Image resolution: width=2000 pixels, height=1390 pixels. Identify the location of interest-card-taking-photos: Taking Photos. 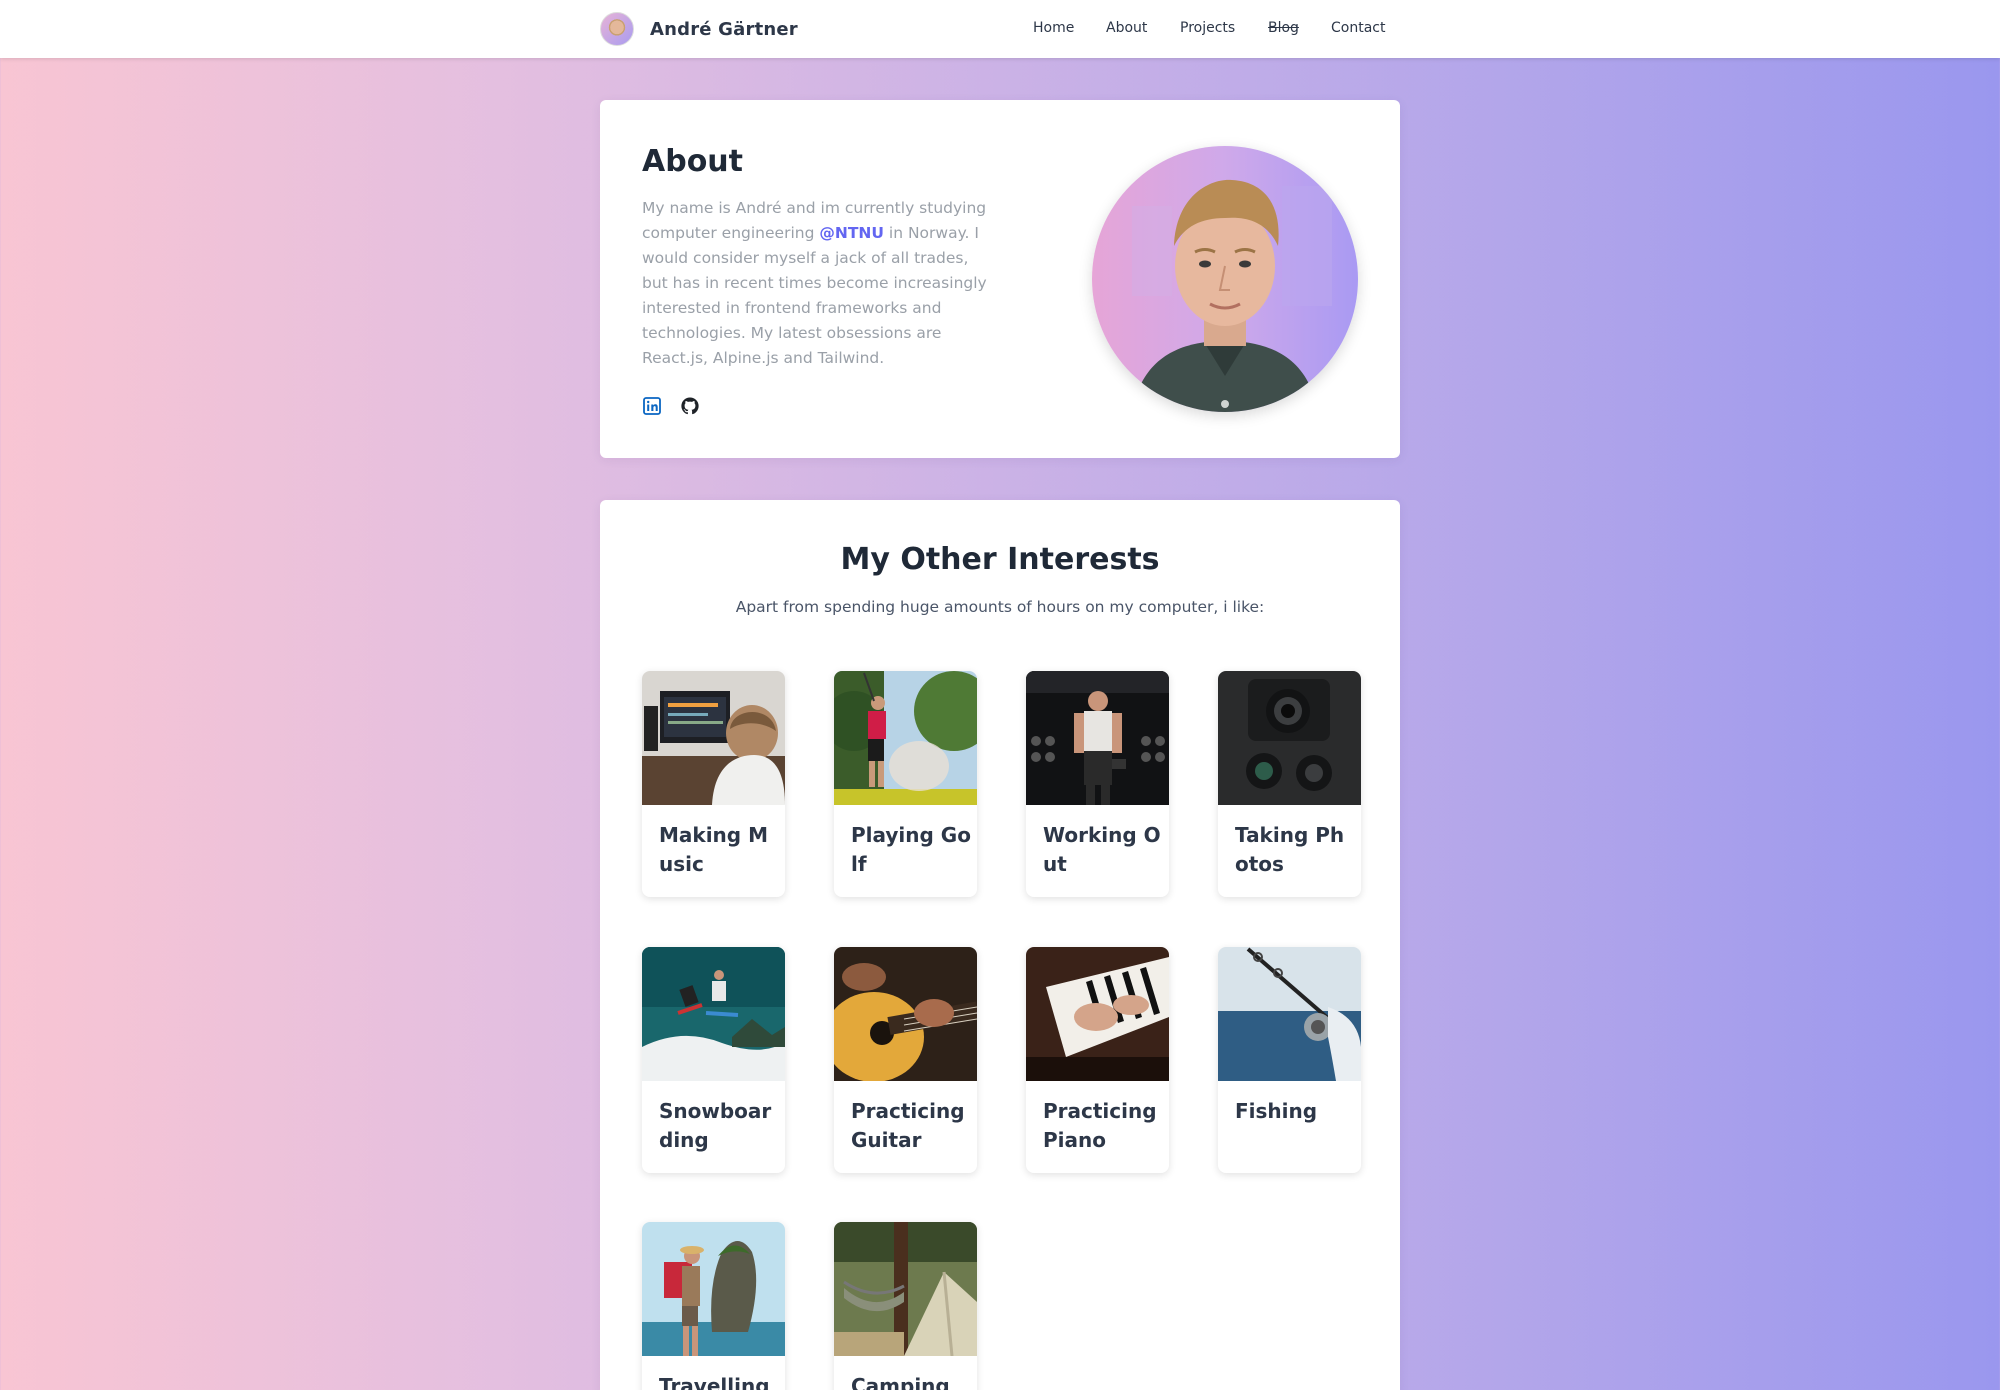
(1289, 784).